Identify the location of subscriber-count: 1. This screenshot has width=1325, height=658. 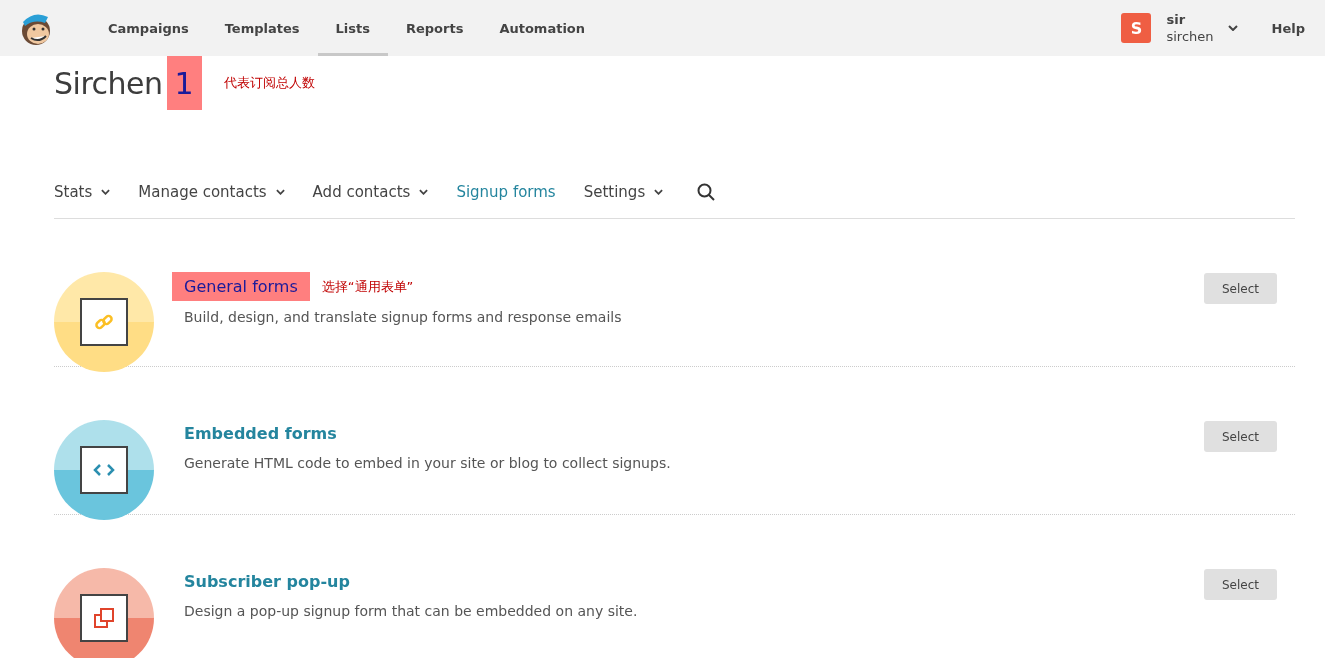
(184, 83).